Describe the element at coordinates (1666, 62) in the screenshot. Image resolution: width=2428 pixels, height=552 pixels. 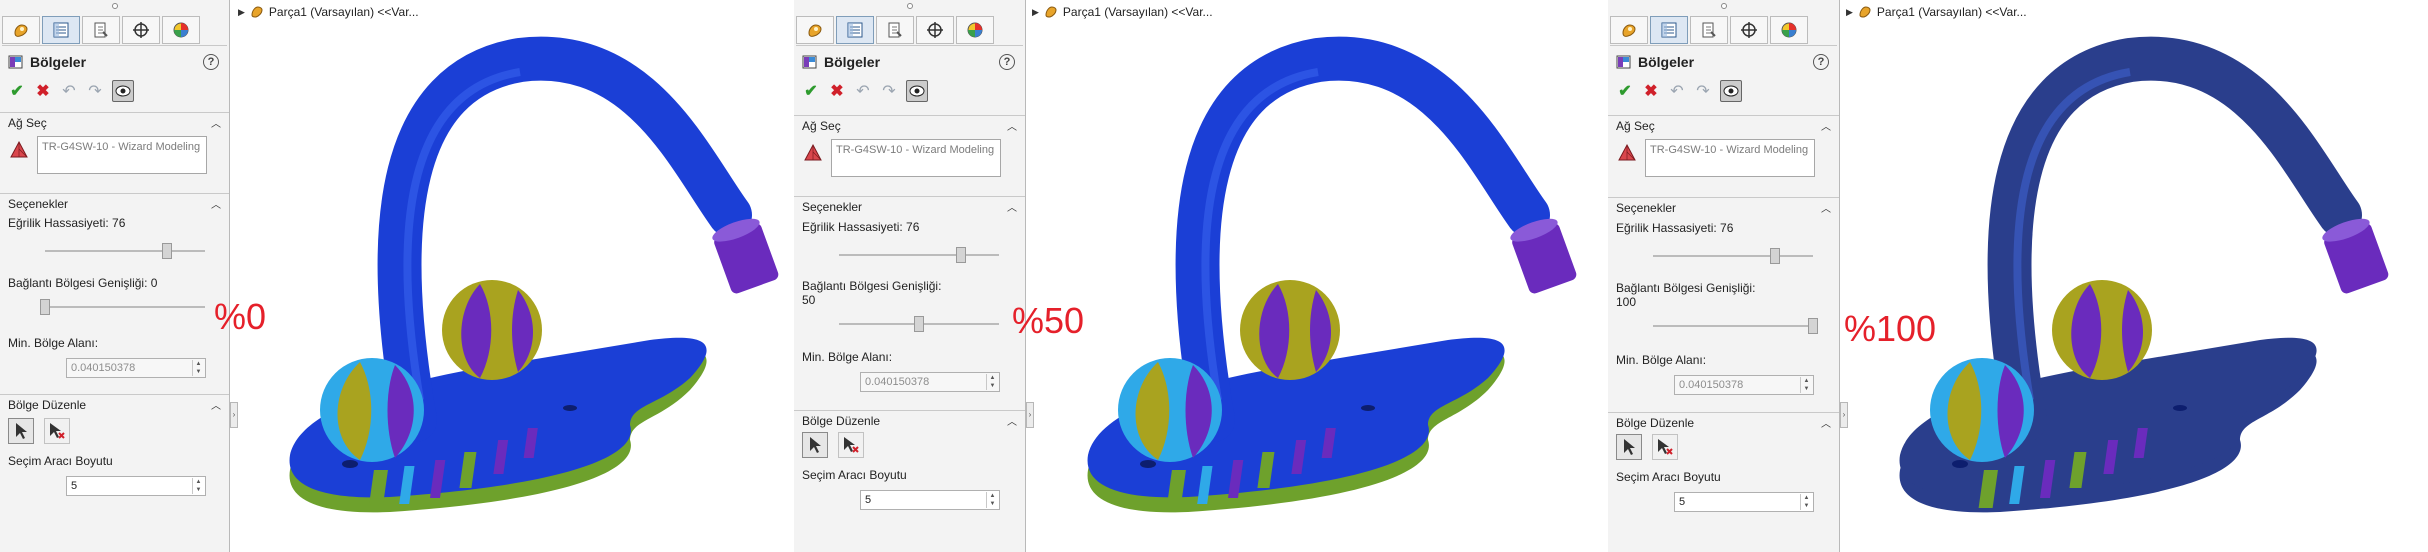
I see `panel-title: Bölgeler` at that location.